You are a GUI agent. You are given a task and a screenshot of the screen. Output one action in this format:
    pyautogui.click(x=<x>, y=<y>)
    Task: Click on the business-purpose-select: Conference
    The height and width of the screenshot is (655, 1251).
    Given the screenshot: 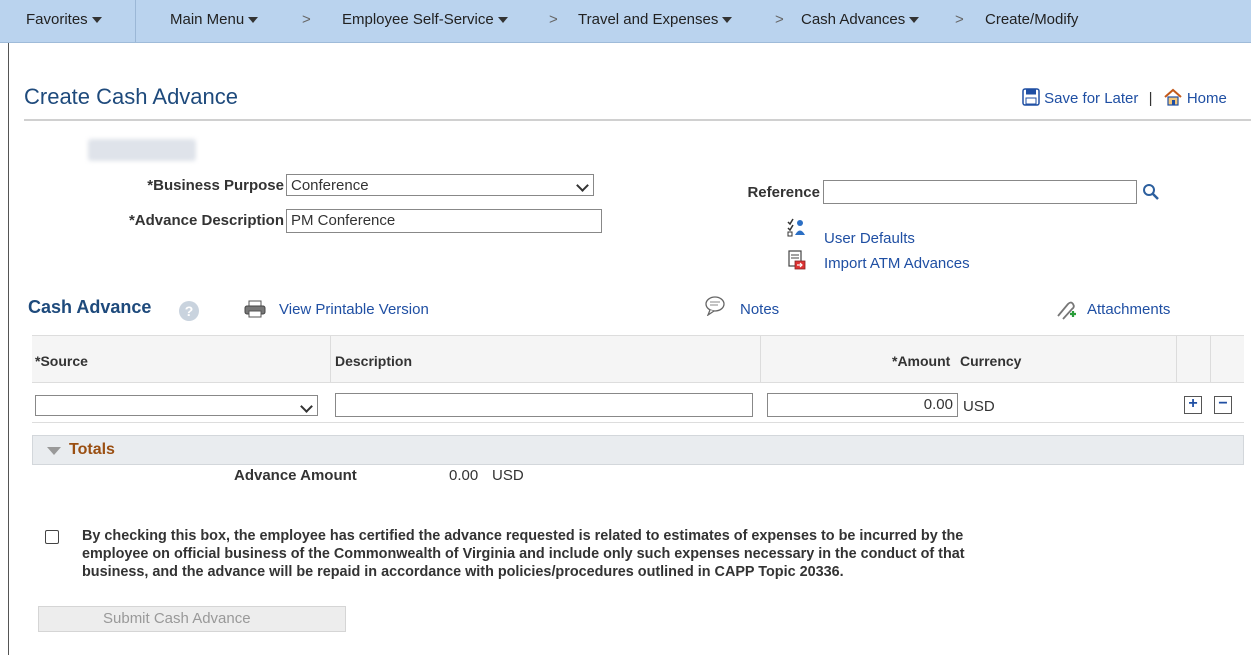 What is the action you would take?
    pyautogui.click(x=440, y=185)
    